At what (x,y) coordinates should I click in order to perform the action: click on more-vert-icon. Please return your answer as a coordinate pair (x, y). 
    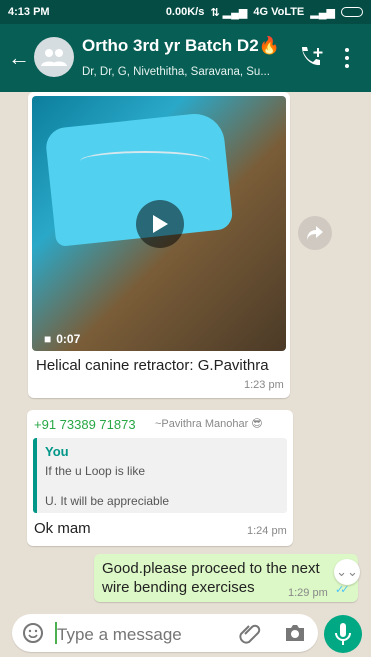
    Looking at the image, I should click on (347, 60).